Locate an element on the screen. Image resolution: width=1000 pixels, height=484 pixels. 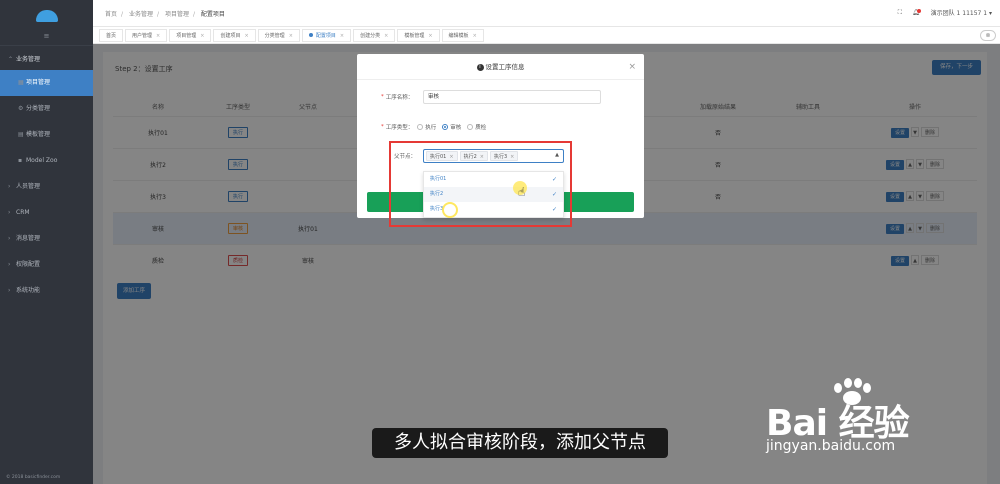
cloud-logo-icon is located at coordinates (46, 16).